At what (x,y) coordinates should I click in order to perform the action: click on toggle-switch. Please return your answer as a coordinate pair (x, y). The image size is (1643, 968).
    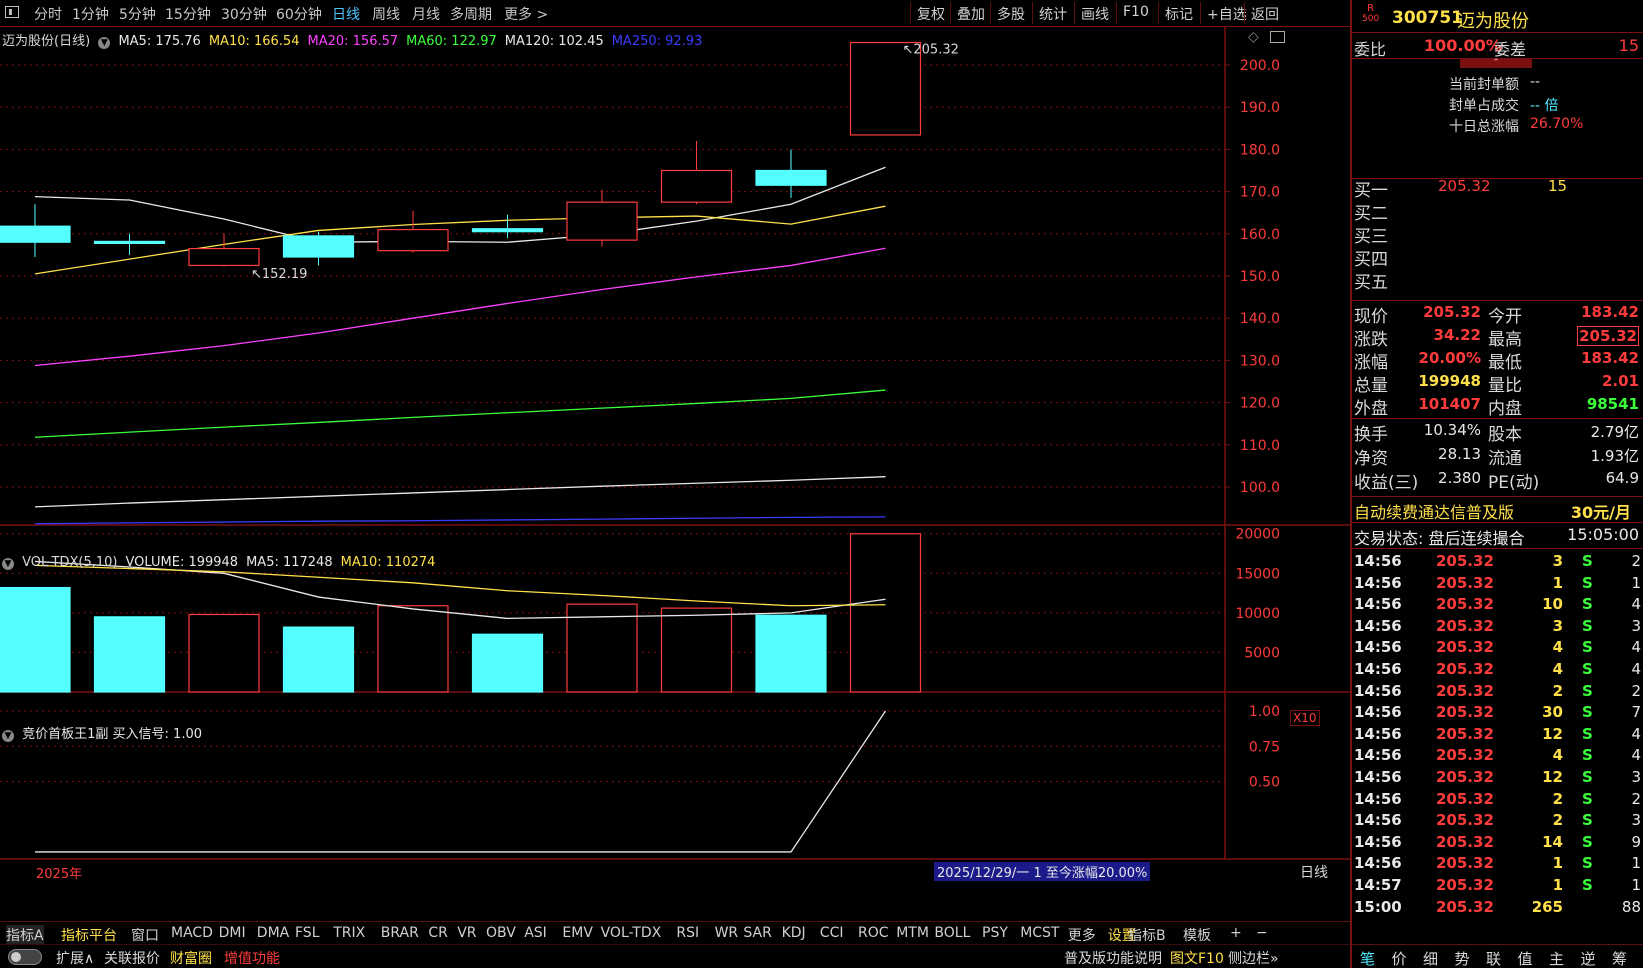
    Looking at the image, I should click on (25, 957).